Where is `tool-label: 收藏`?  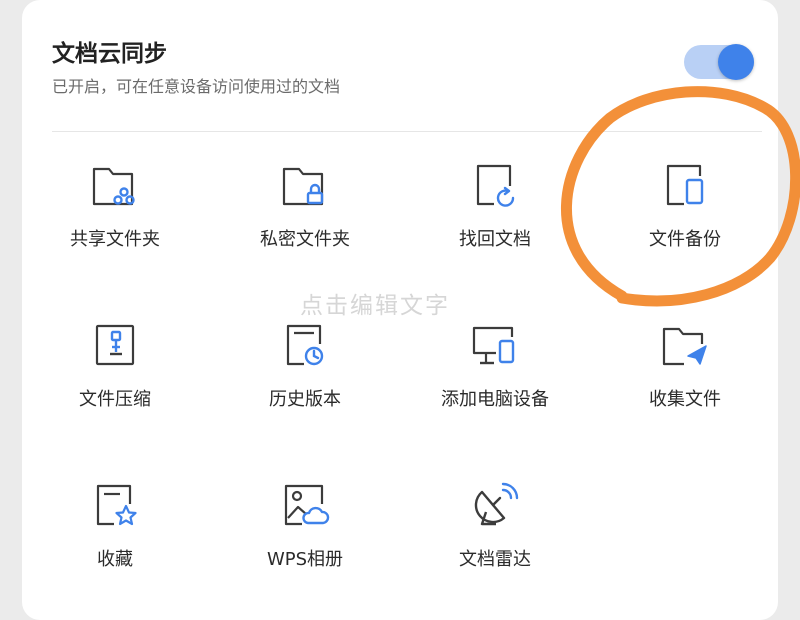
tool-label: 收藏 is located at coordinates (115, 559).